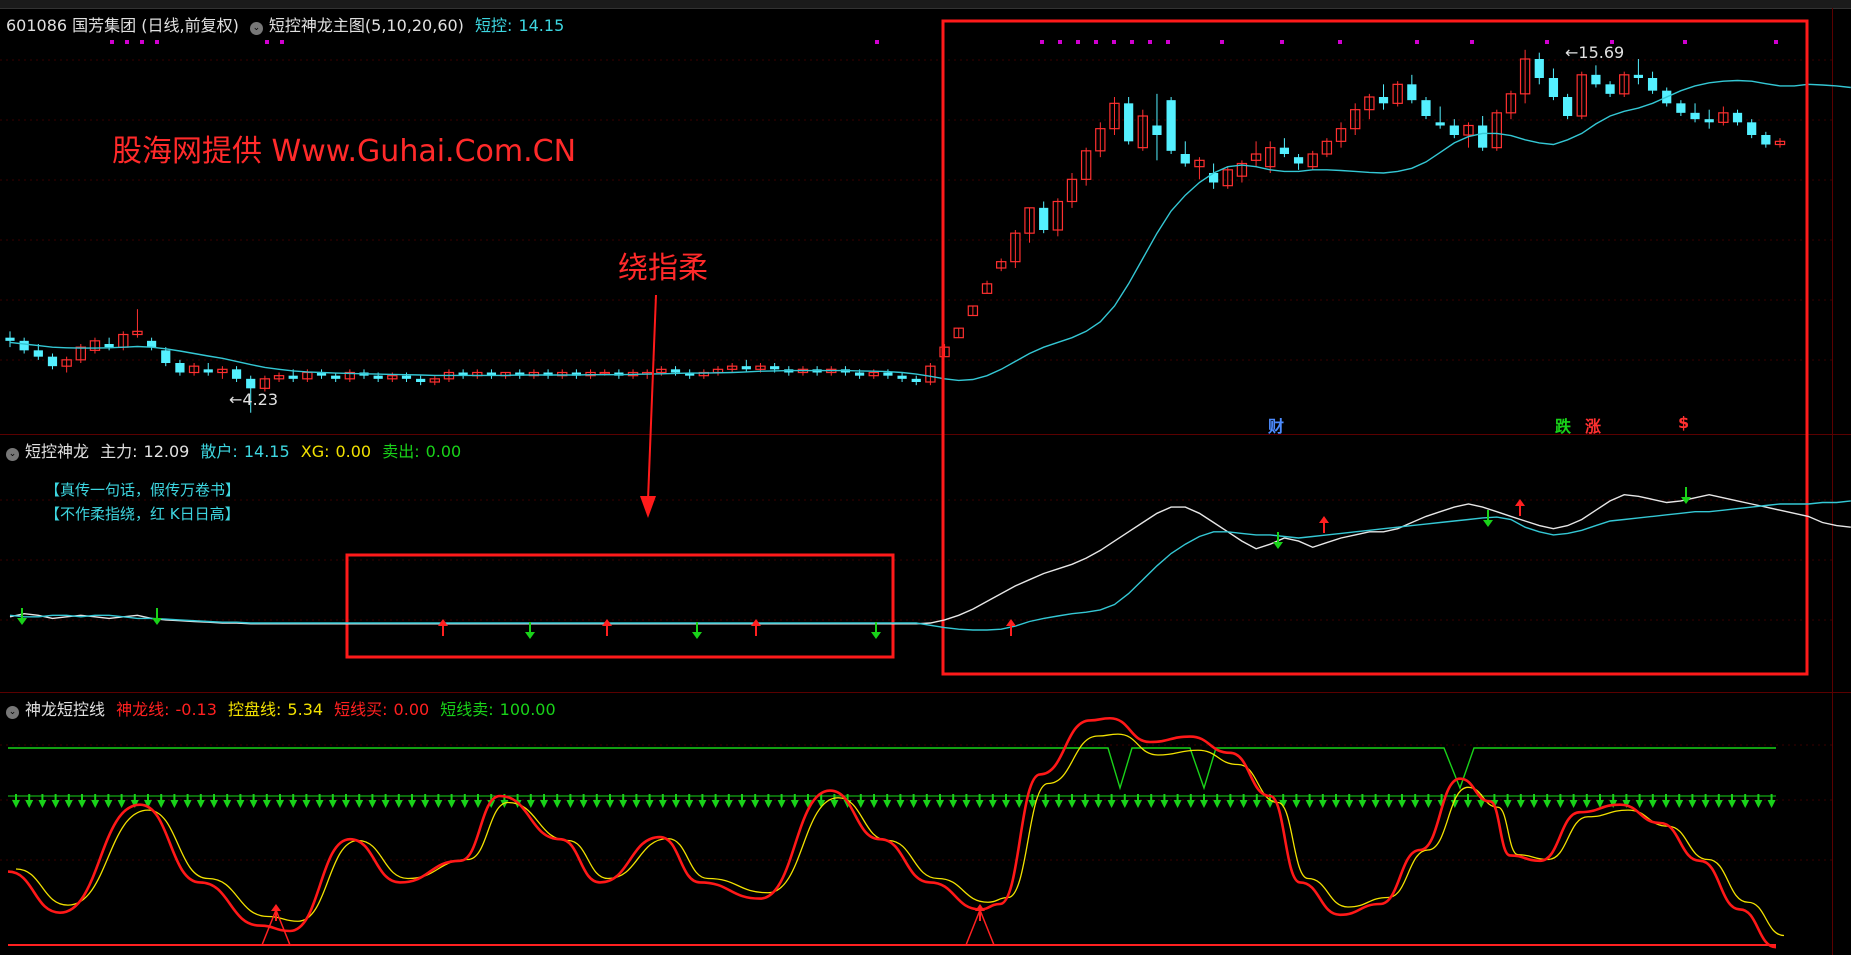 This screenshot has height=955, width=1851. What do you see at coordinates (620, 606) in the screenshot?
I see `highlight-box-mid` at bounding box center [620, 606].